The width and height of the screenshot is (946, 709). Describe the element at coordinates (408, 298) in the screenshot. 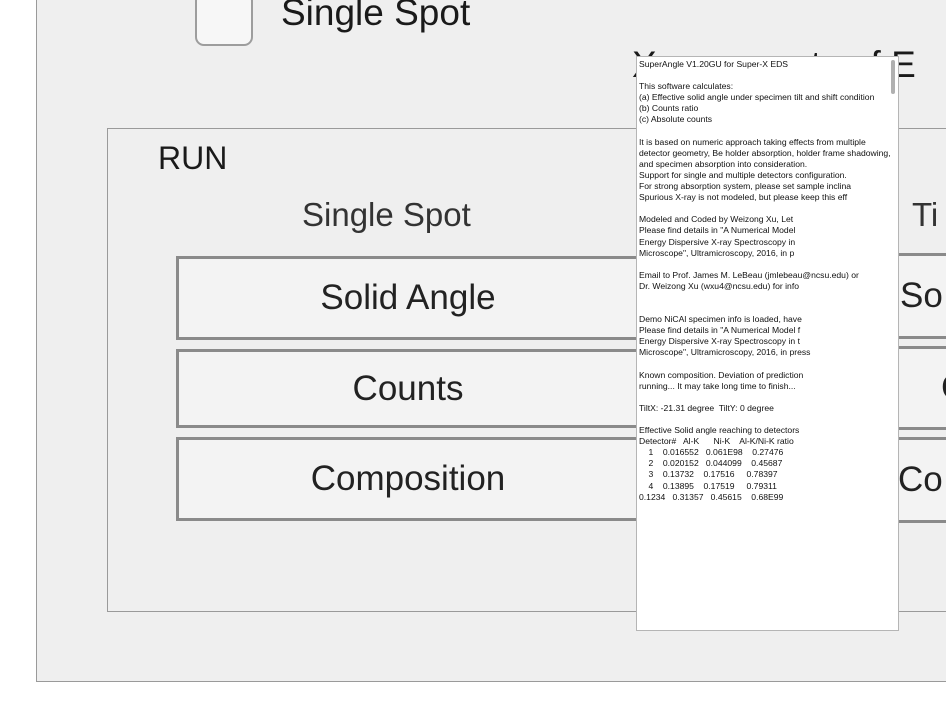

I see `single-solid-angle-button: Solid Angle` at that location.